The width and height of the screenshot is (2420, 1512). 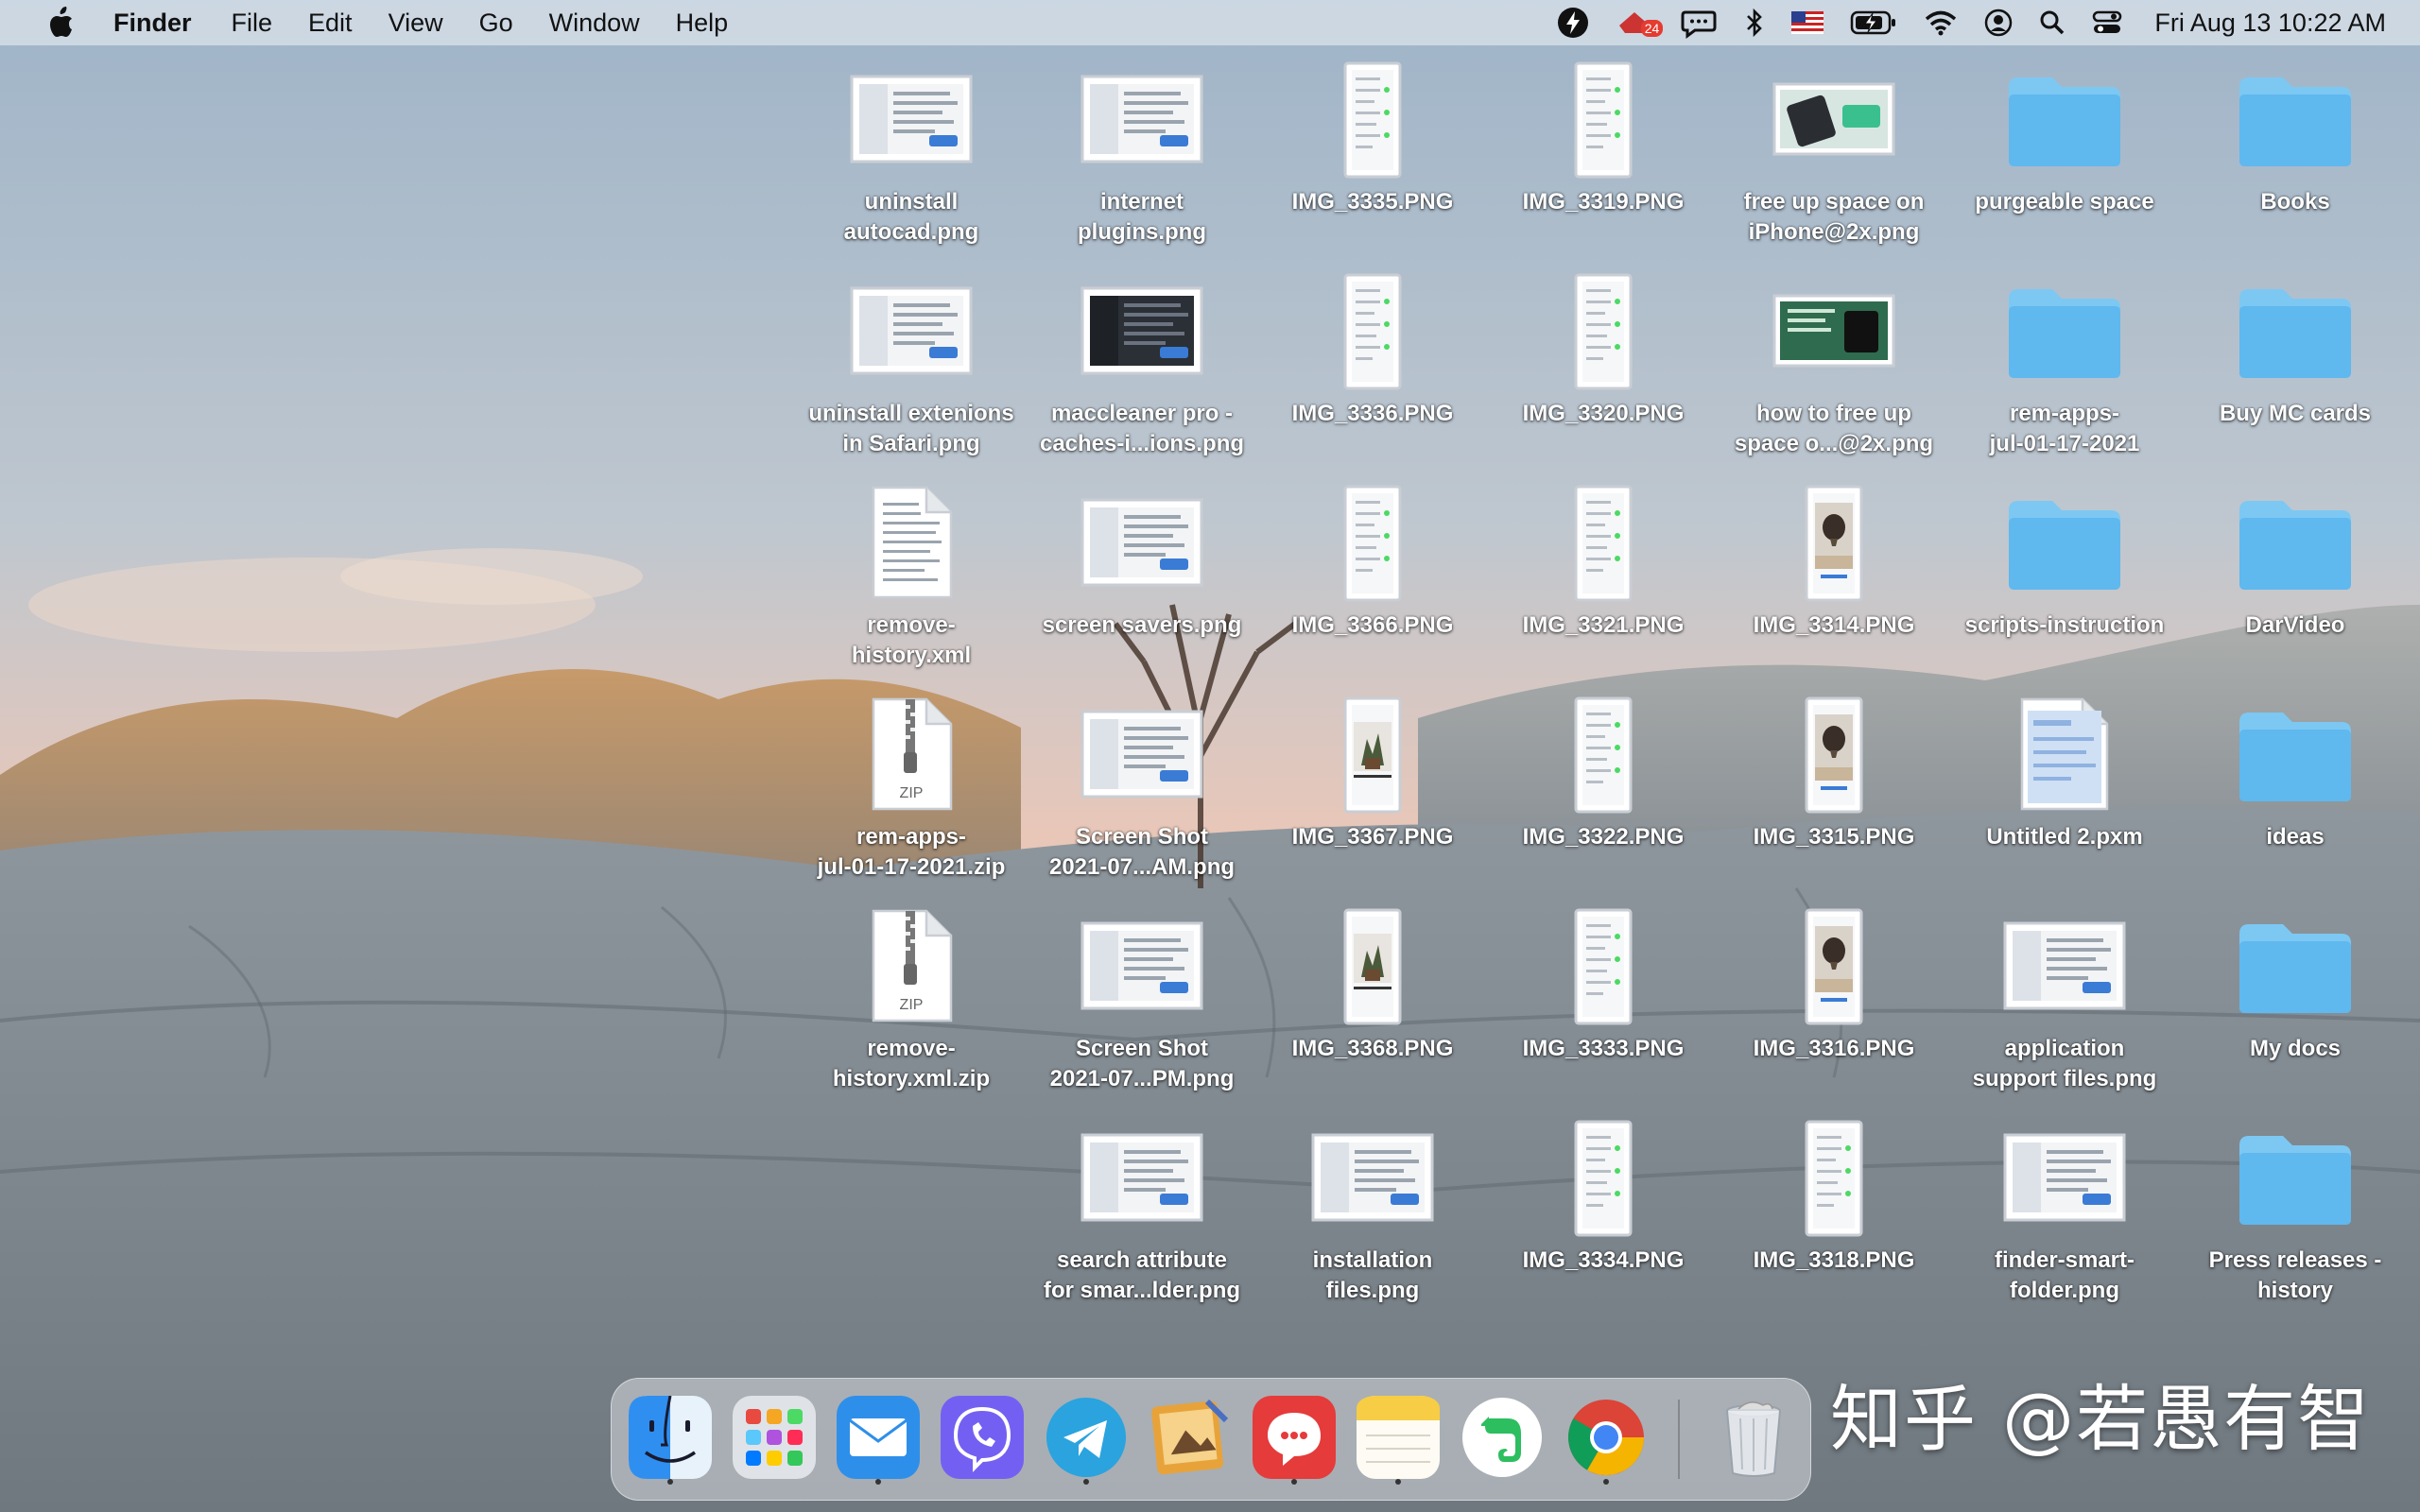 What do you see at coordinates (1603, 413) in the screenshot?
I see `desktop-item-label: IMG_3320.PNG` at bounding box center [1603, 413].